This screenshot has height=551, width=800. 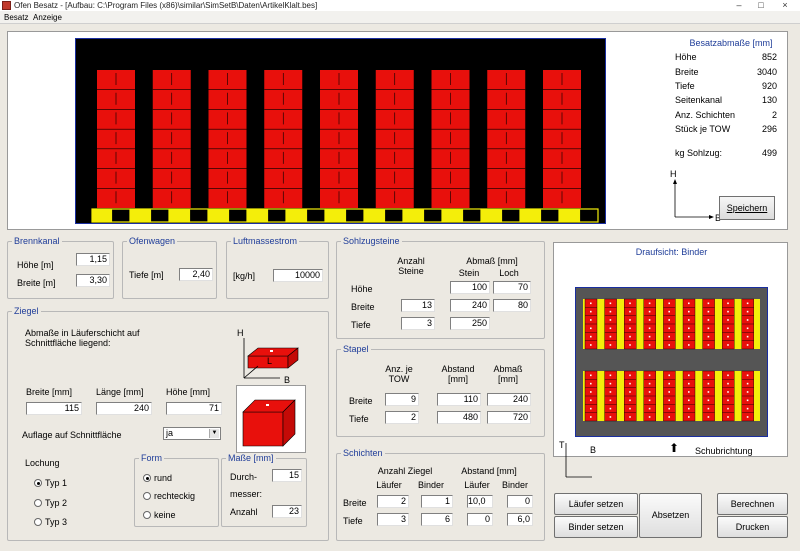 What do you see at coordinates (56, 522) in the screenshot?
I see `typ3-label: Typ 3` at bounding box center [56, 522].